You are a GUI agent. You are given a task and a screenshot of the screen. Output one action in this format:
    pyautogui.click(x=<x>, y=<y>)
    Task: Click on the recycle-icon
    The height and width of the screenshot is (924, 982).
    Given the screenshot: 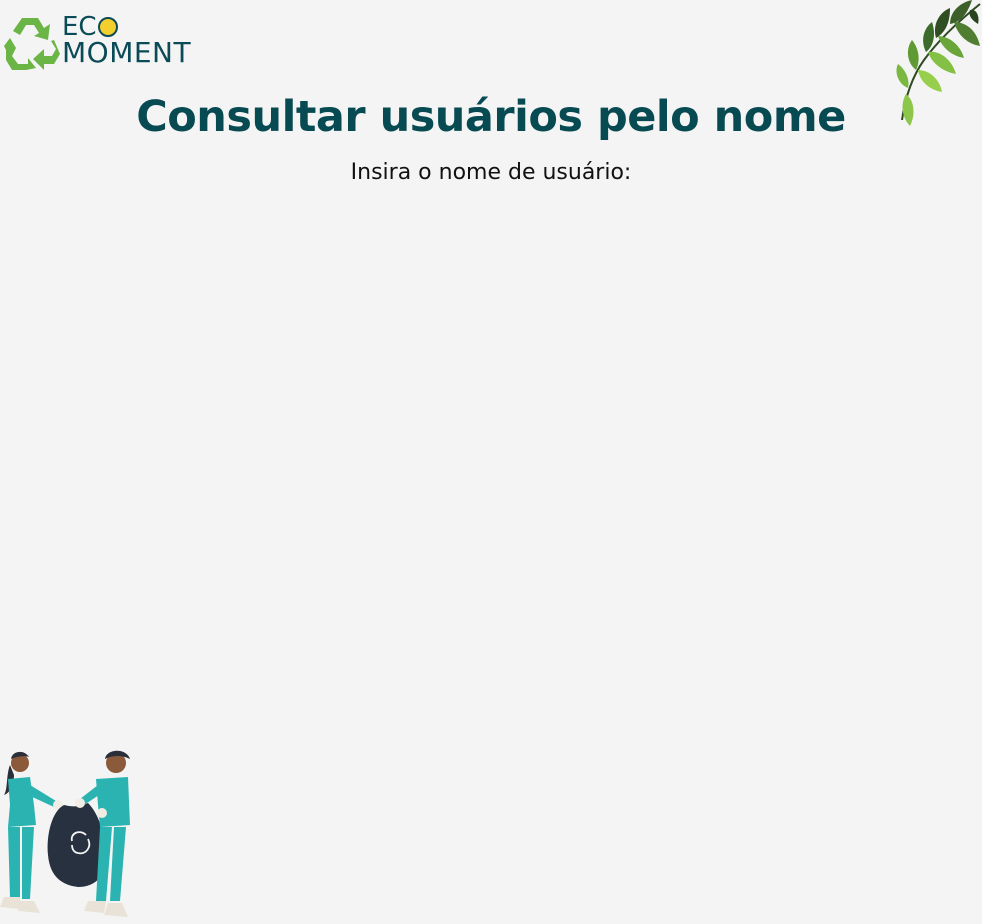 What is the action you would take?
    pyautogui.click(x=32, y=44)
    